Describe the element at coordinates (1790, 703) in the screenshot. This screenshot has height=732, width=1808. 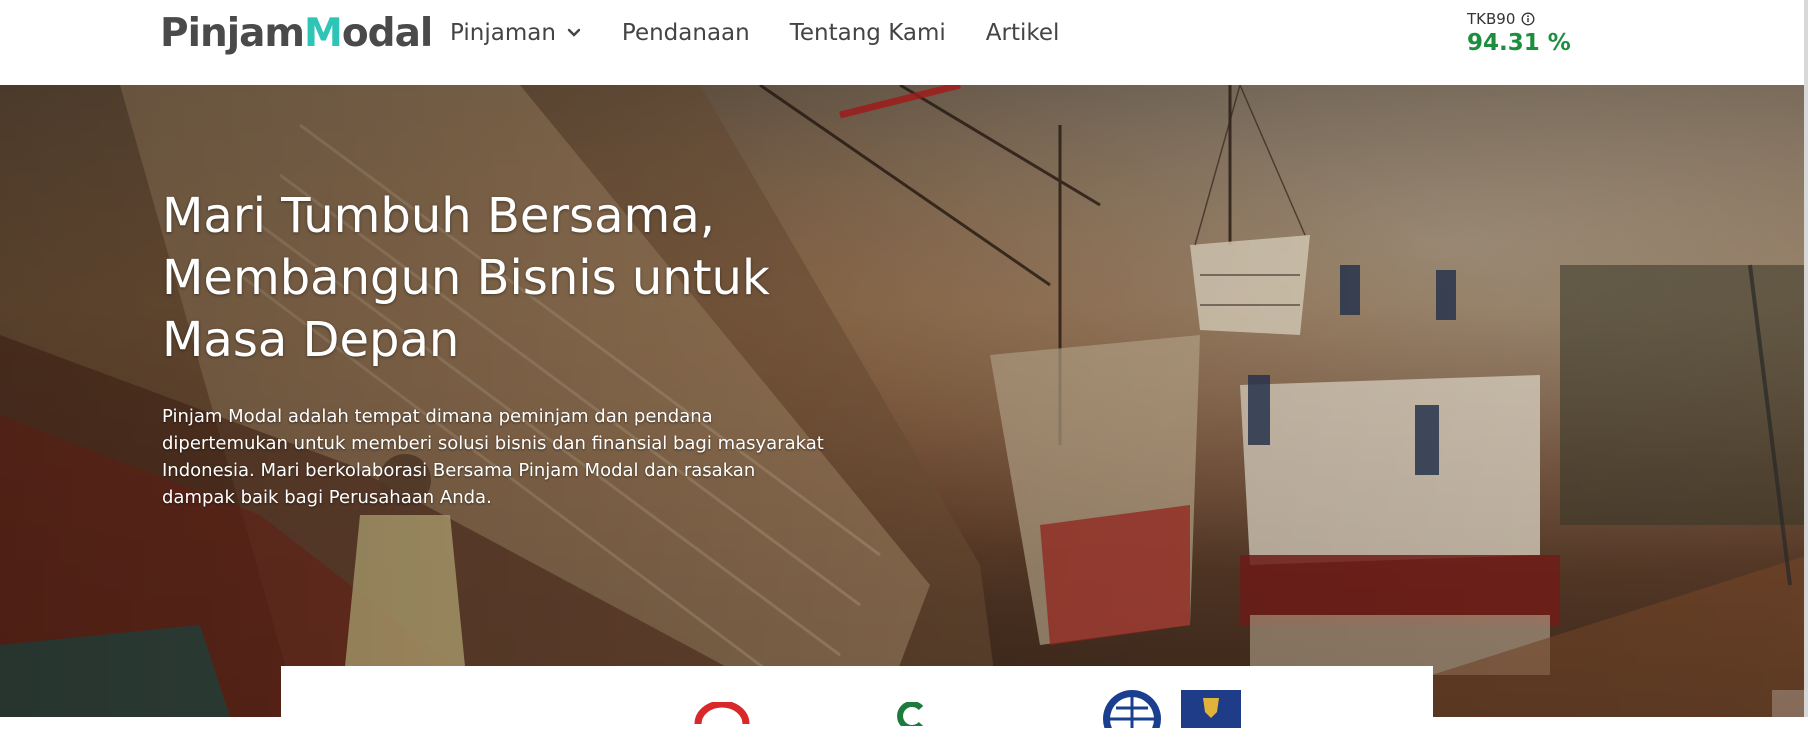
I see `scroll-arrow-button` at that location.